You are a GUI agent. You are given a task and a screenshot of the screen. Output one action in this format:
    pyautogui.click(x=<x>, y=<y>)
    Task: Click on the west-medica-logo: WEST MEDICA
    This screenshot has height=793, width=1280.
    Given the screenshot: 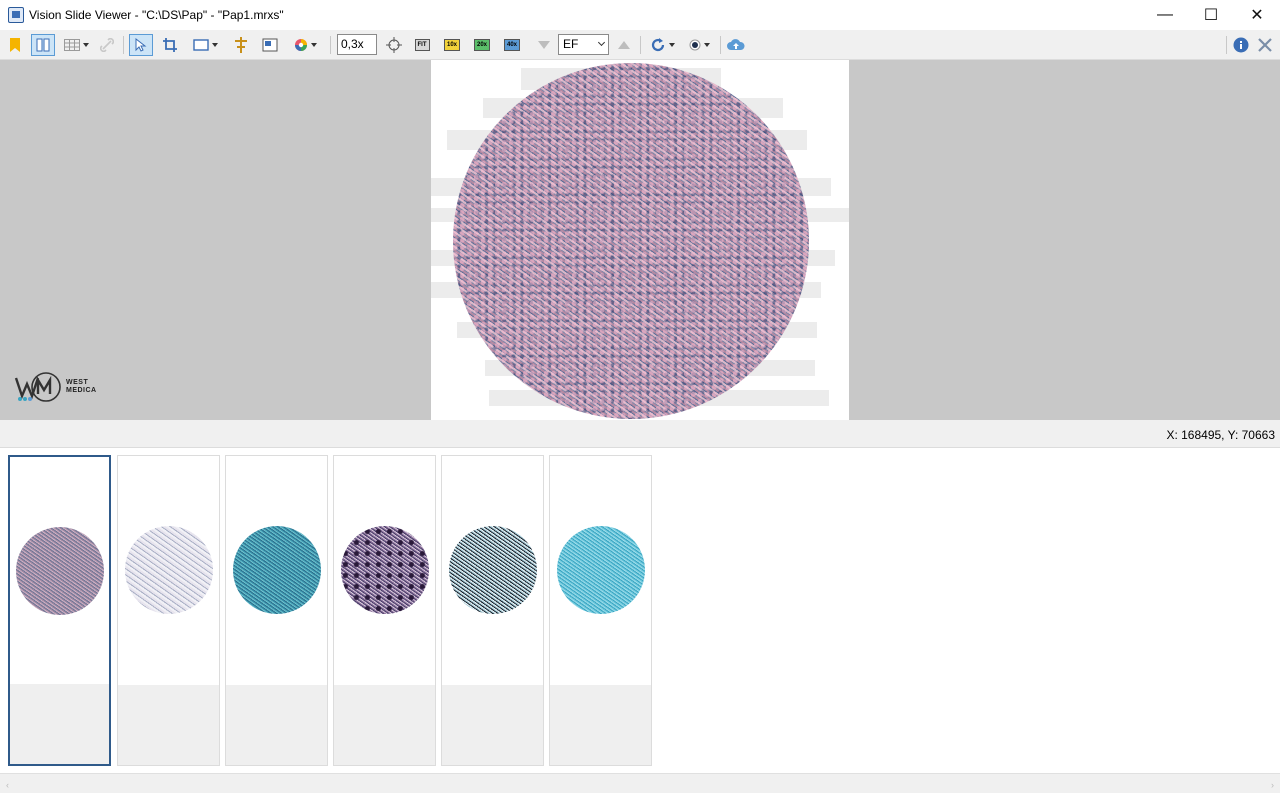 What is the action you would take?
    pyautogui.click(x=55, y=387)
    